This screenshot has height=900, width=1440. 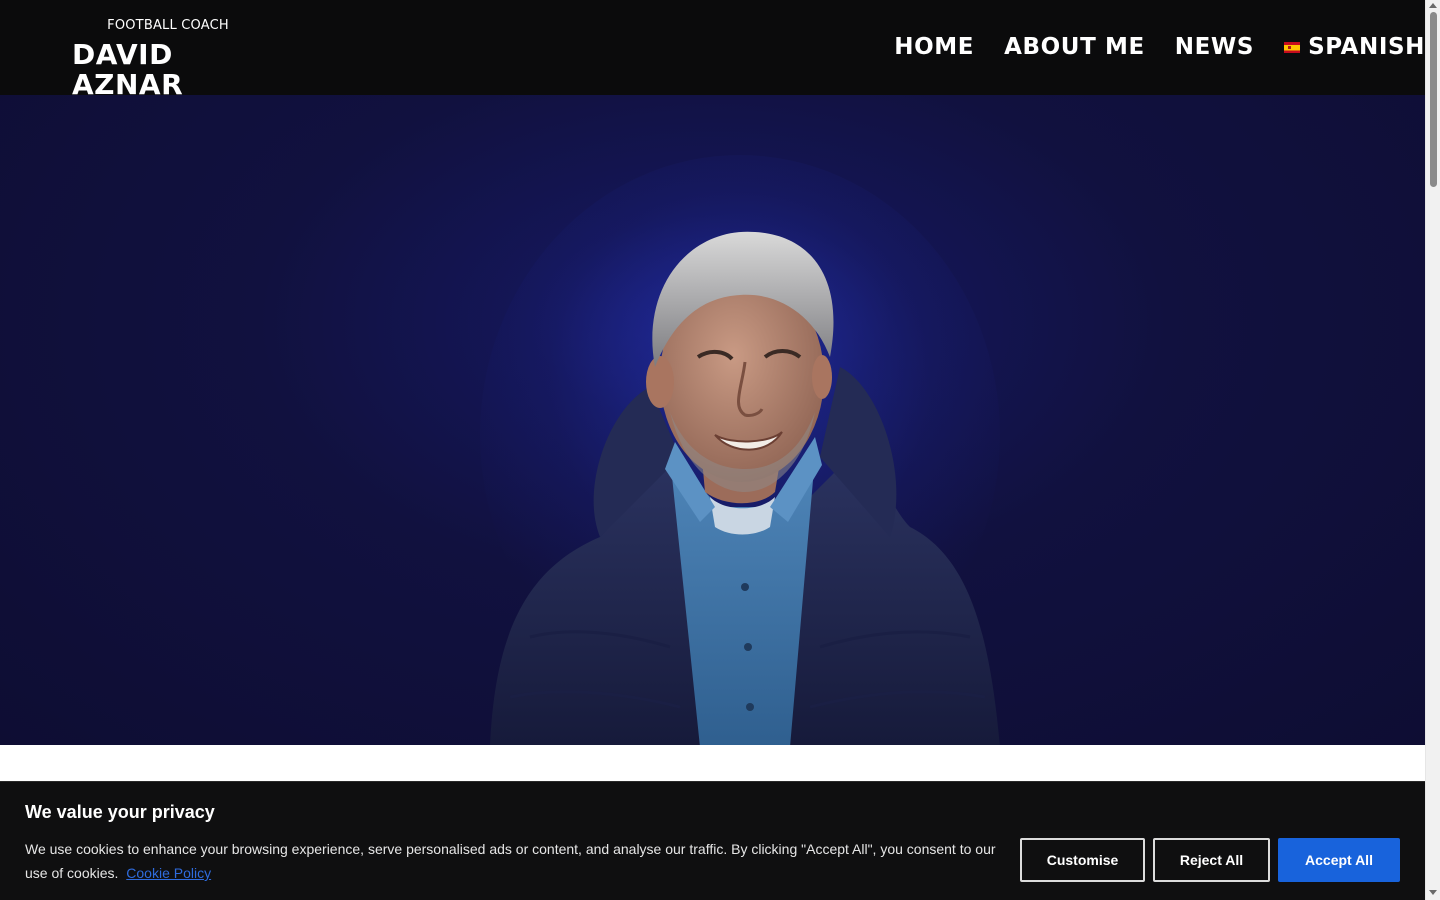 What do you see at coordinates (1214, 47) in the screenshot?
I see `nav-item-news: NEWS` at bounding box center [1214, 47].